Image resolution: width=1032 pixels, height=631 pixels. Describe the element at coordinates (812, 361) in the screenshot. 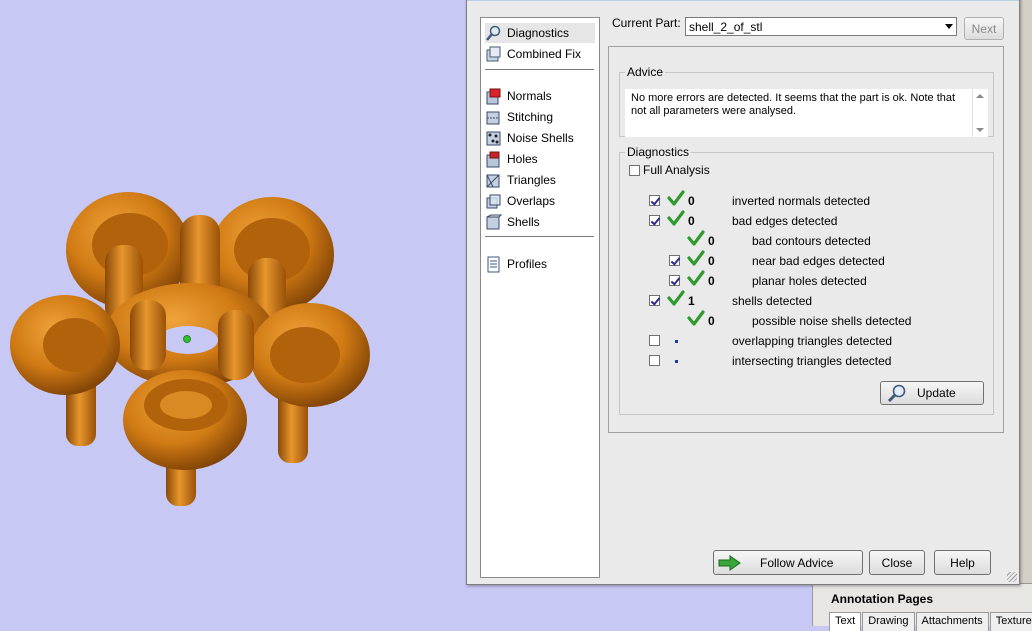

I see `row-label: intersecting triangles detected` at that location.